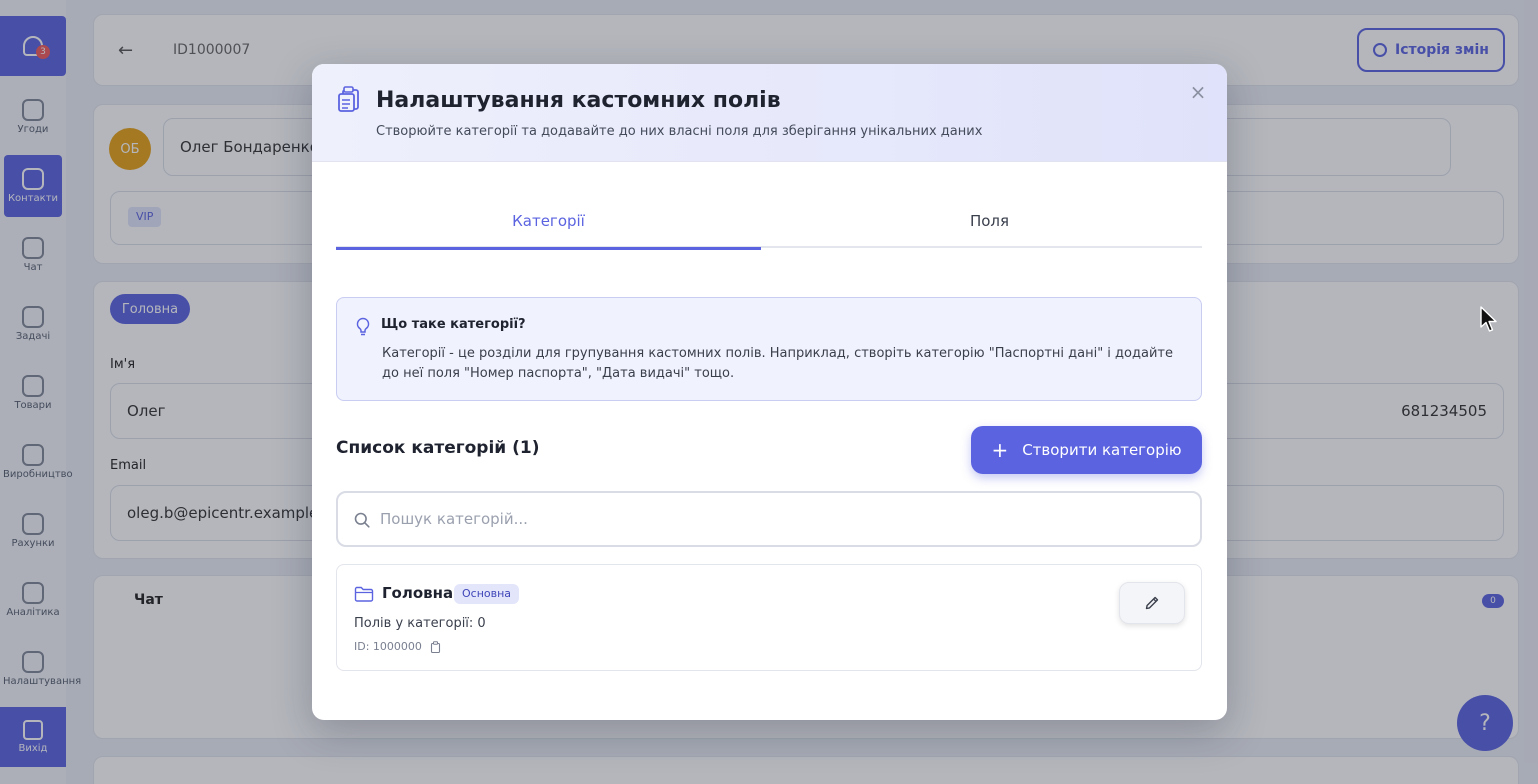 The width and height of the screenshot is (1538, 784). I want to click on lightbulb-icon, so click(363, 326).